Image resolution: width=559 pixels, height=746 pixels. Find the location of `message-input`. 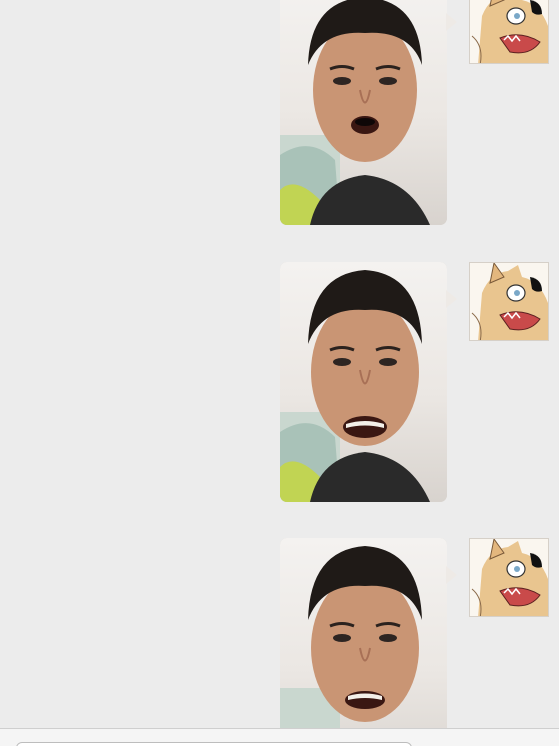

message-input is located at coordinates (214, 744).